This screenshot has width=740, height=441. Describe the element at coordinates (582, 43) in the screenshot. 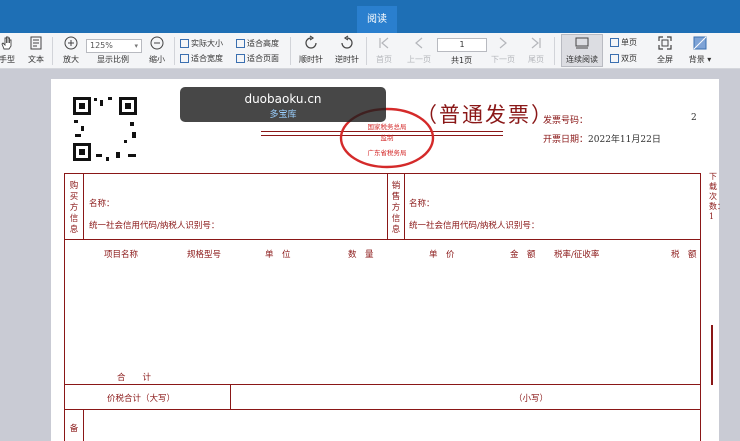

I see `continuous-reading-icon` at that location.